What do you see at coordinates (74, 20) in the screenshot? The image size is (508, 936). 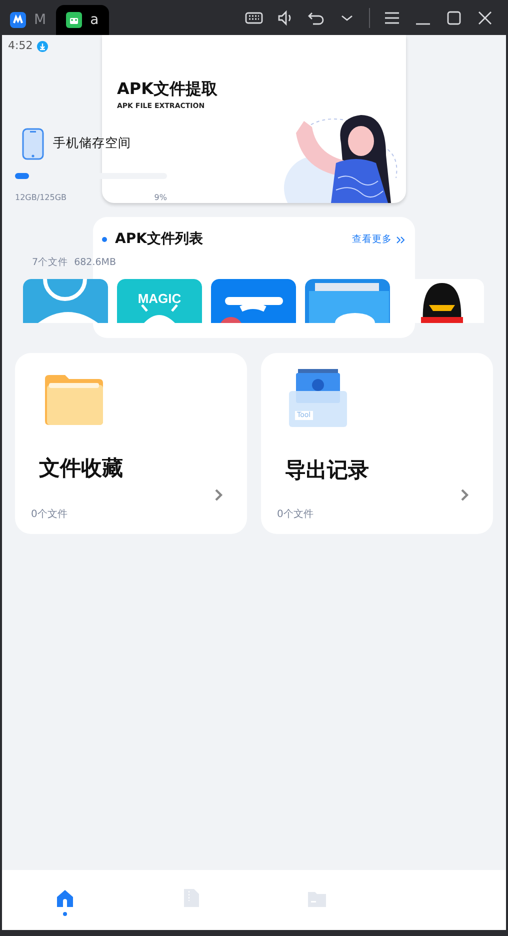 I see `android-icon` at bounding box center [74, 20].